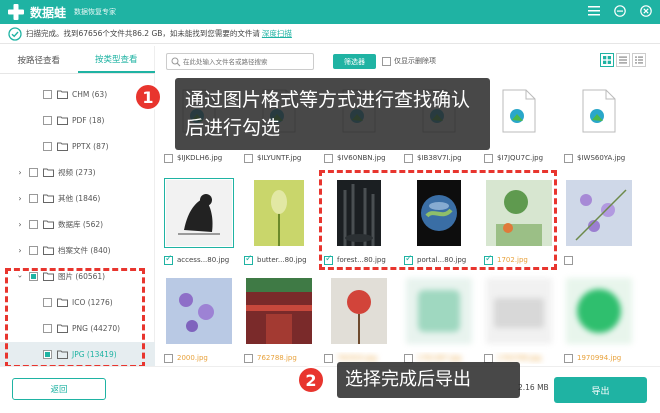  I want to click on tree-item-label: 视频 (273), so click(77, 172).